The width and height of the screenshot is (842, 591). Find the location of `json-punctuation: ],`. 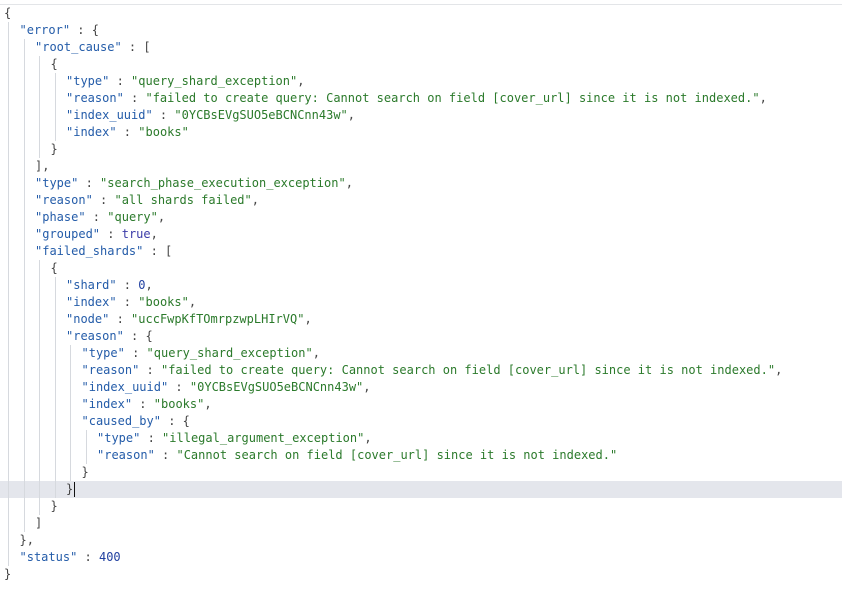

json-punctuation: ], is located at coordinates (42, 166).